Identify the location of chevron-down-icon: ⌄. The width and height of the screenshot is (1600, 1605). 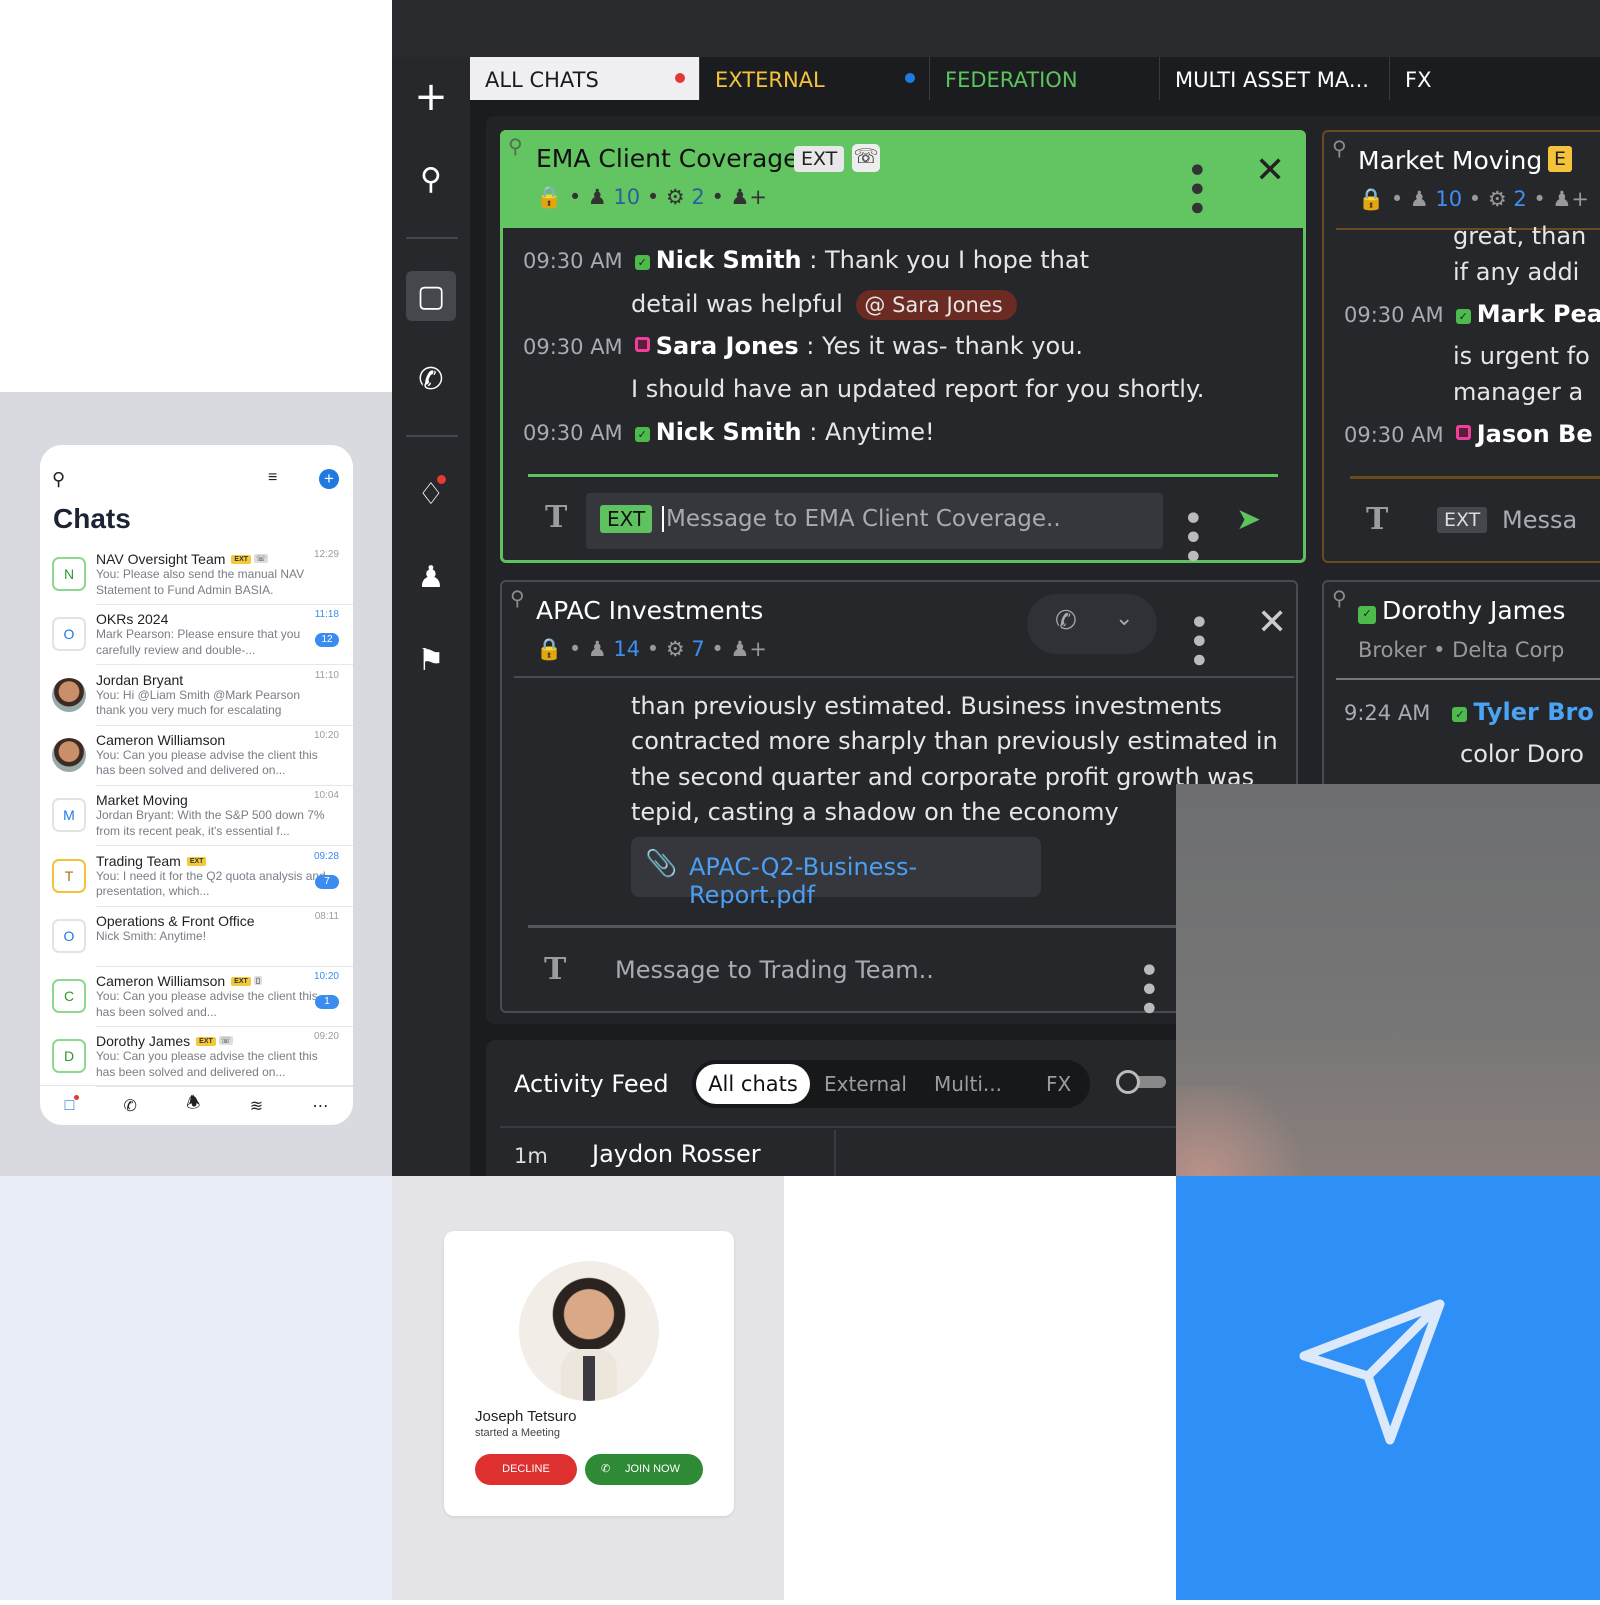
(1124, 618).